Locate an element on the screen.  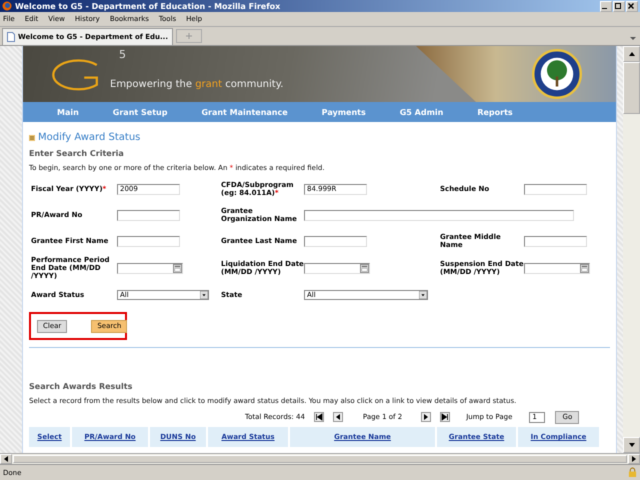
lock-icon is located at coordinates (632, 472).